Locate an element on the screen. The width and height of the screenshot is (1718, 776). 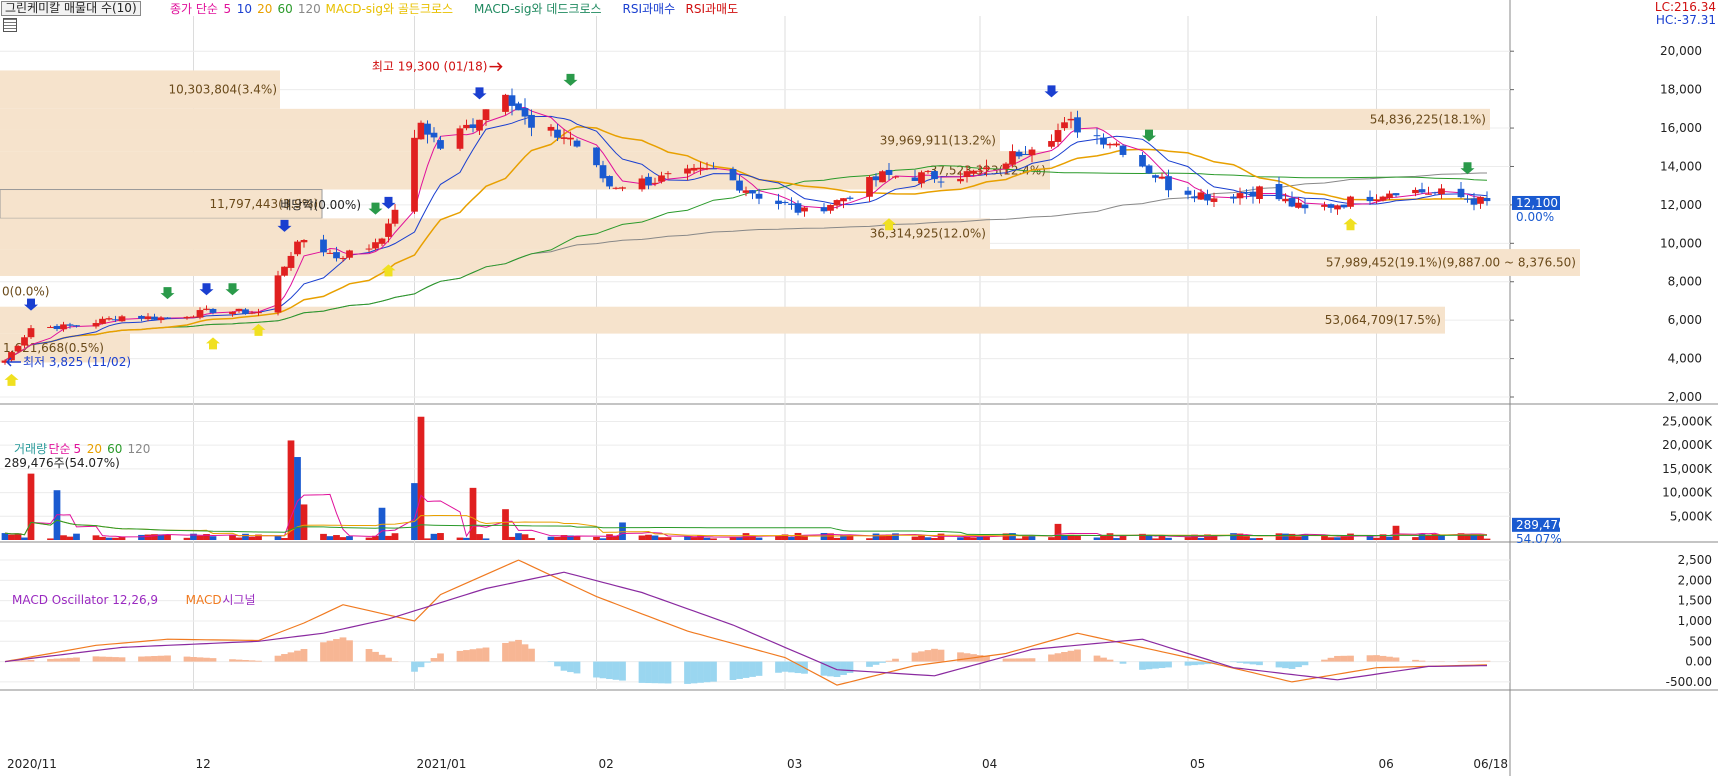
volume-legend-item: 120 is located at coordinates (139, 449).